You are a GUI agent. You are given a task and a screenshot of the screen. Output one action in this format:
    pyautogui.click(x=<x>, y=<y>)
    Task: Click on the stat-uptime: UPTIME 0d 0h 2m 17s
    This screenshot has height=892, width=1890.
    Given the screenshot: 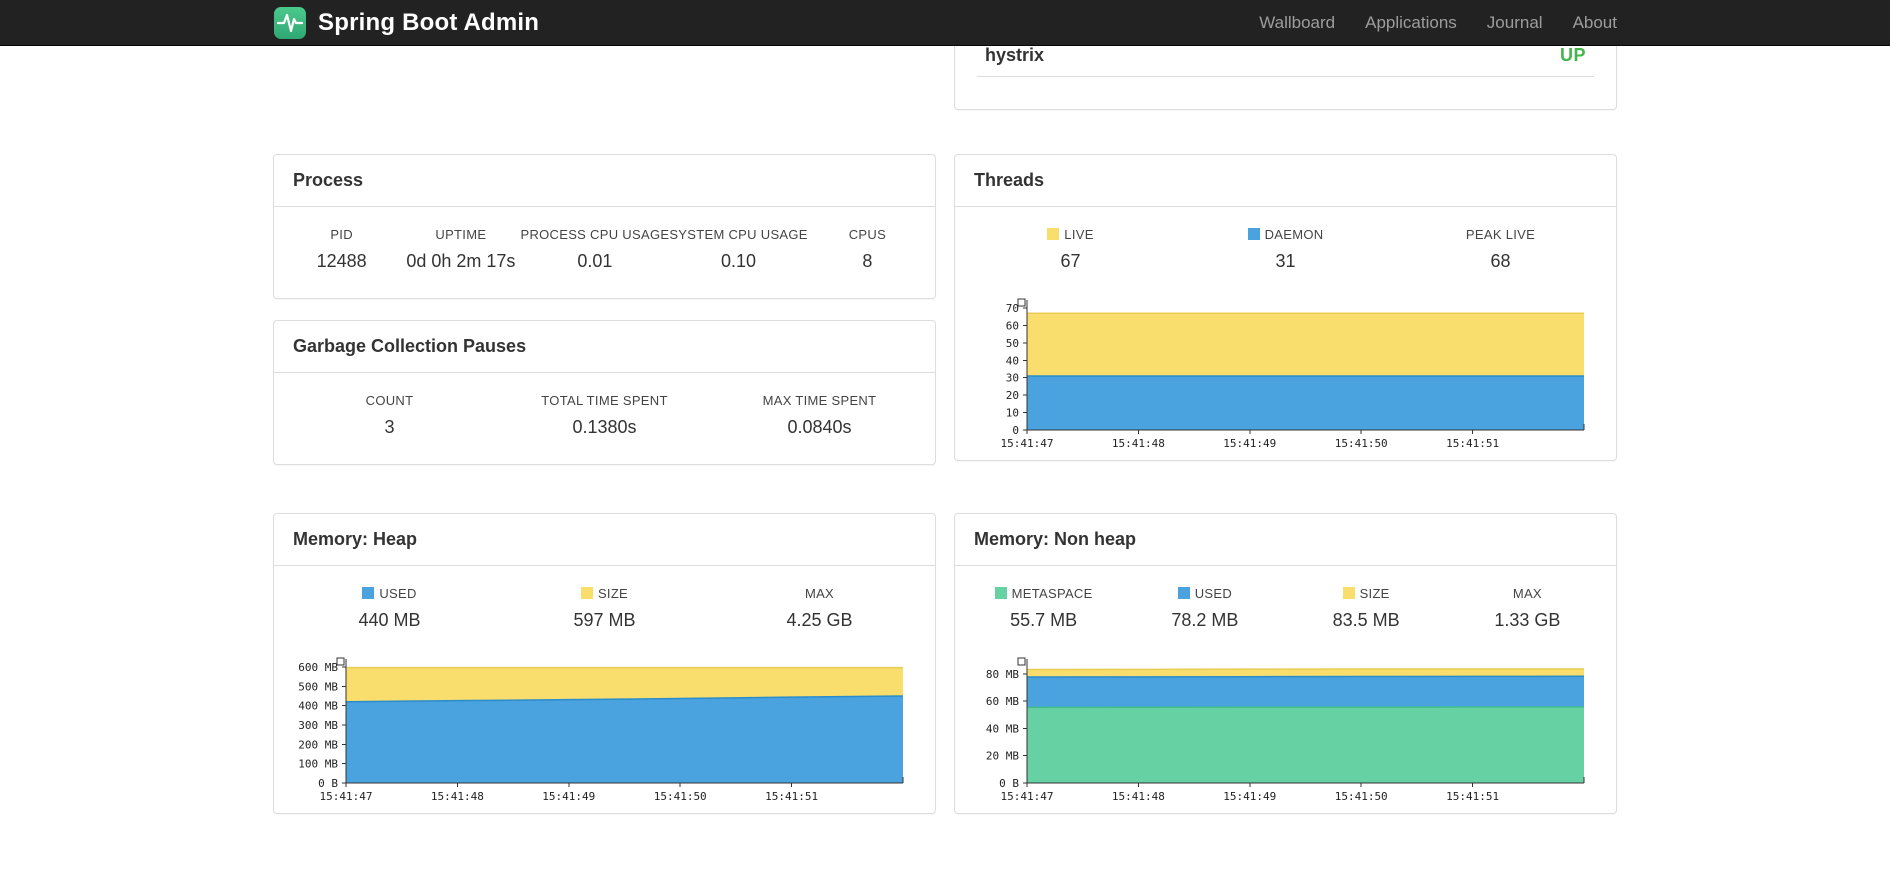 What is the action you would take?
    pyautogui.click(x=461, y=249)
    